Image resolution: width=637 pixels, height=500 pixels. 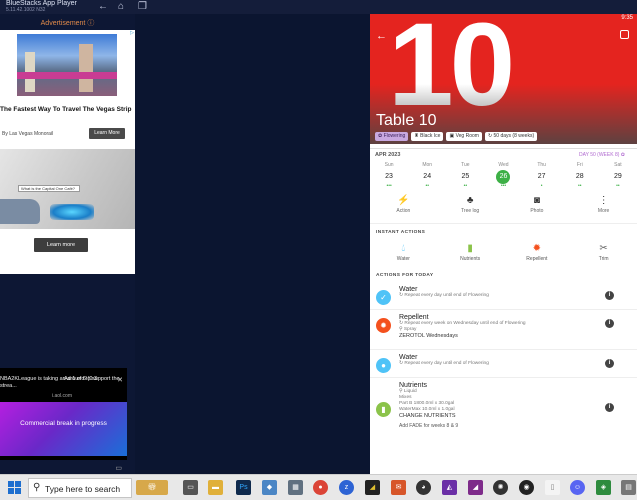 I want to click on app-icon-10: ◕, so click(x=423, y=487).